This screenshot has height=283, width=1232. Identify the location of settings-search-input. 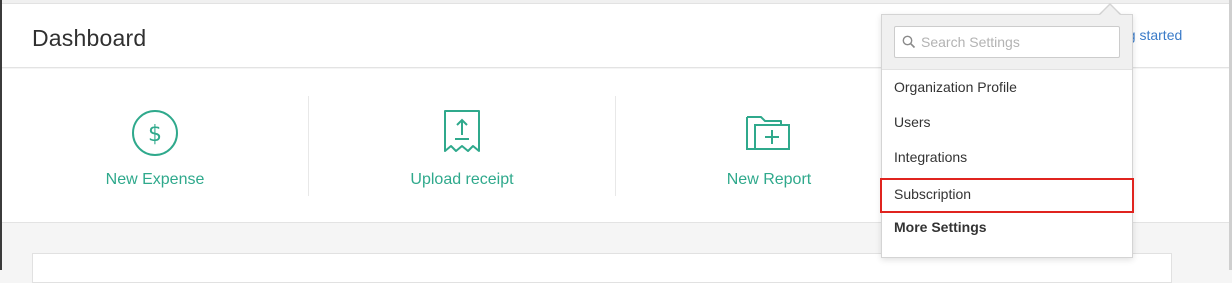
(1019, 42).